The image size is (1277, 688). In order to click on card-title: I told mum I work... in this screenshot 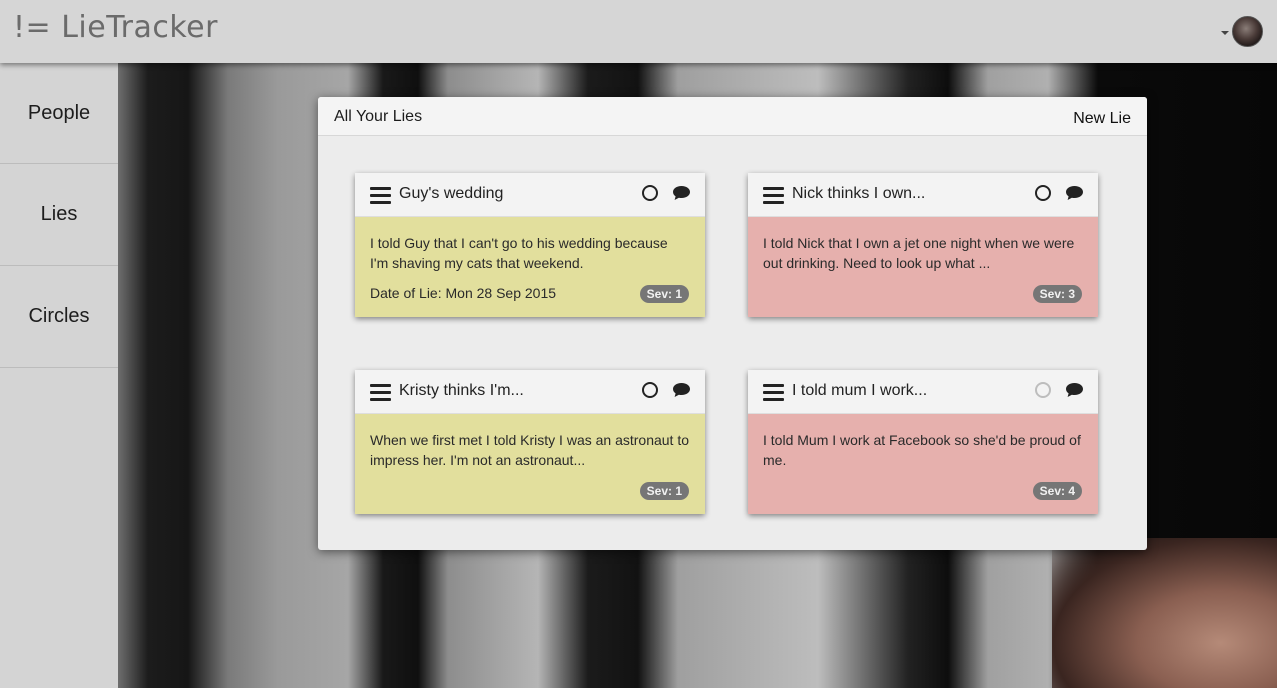, I will do `click(859, 391)`.